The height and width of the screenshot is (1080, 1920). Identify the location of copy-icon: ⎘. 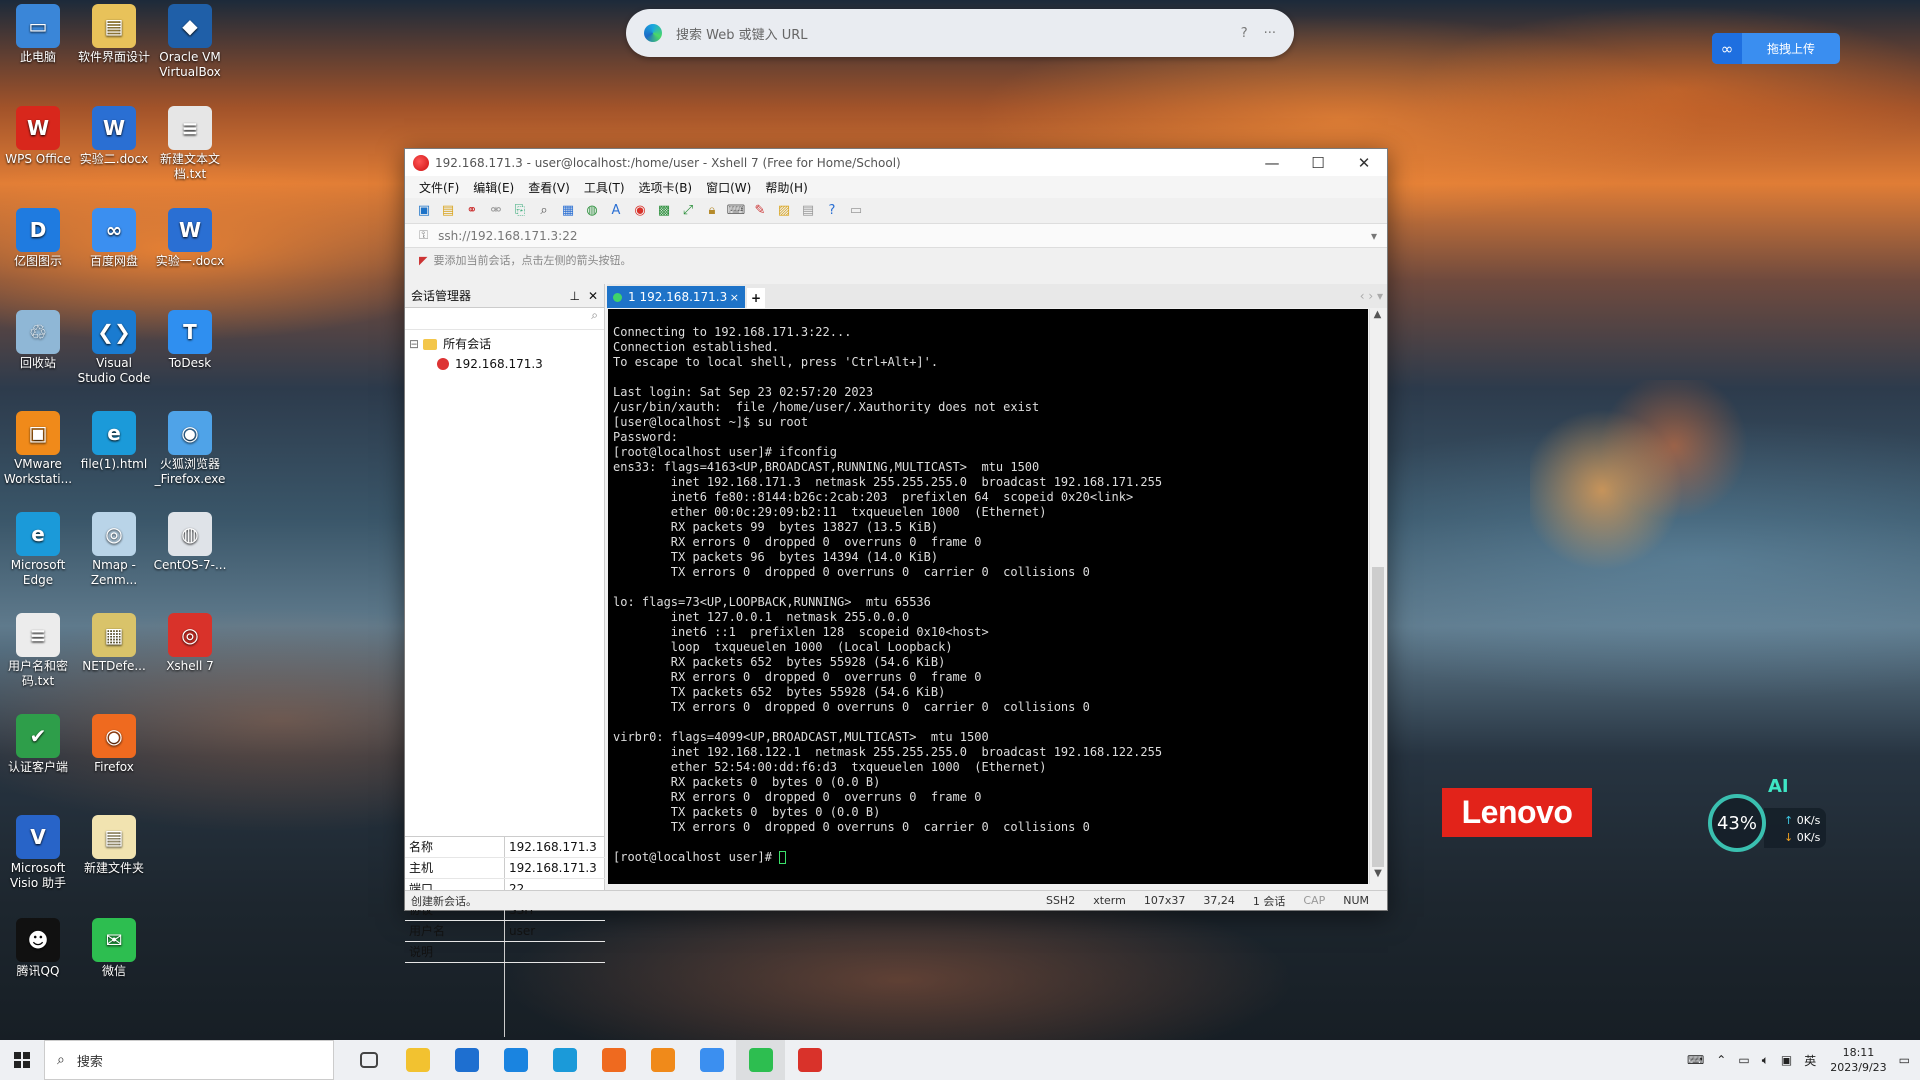
(520, 211).